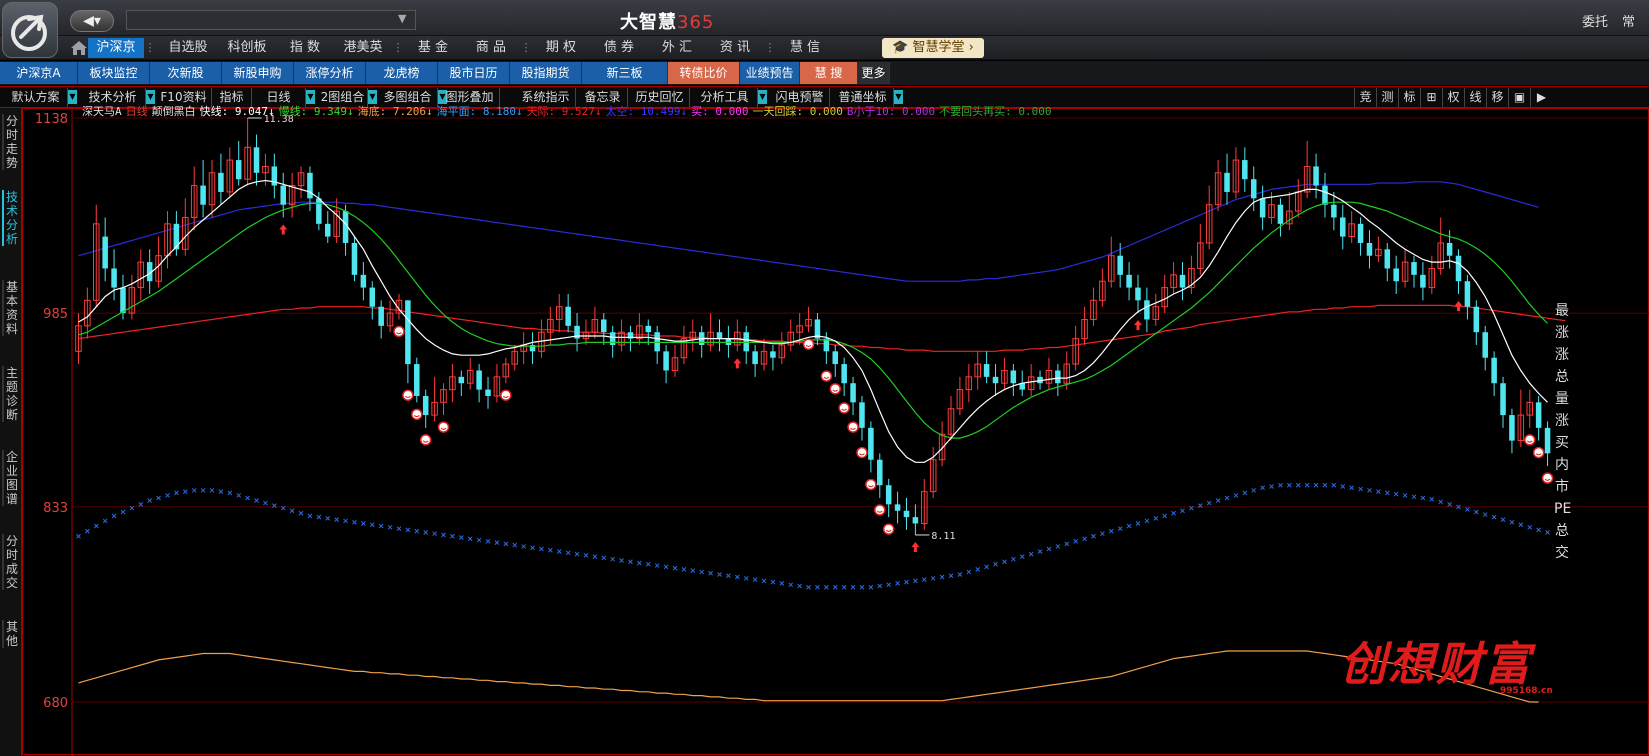 The image size is (1649, 756). I want to click on subnav-item-0: 沪深京A, so click(39, 73).